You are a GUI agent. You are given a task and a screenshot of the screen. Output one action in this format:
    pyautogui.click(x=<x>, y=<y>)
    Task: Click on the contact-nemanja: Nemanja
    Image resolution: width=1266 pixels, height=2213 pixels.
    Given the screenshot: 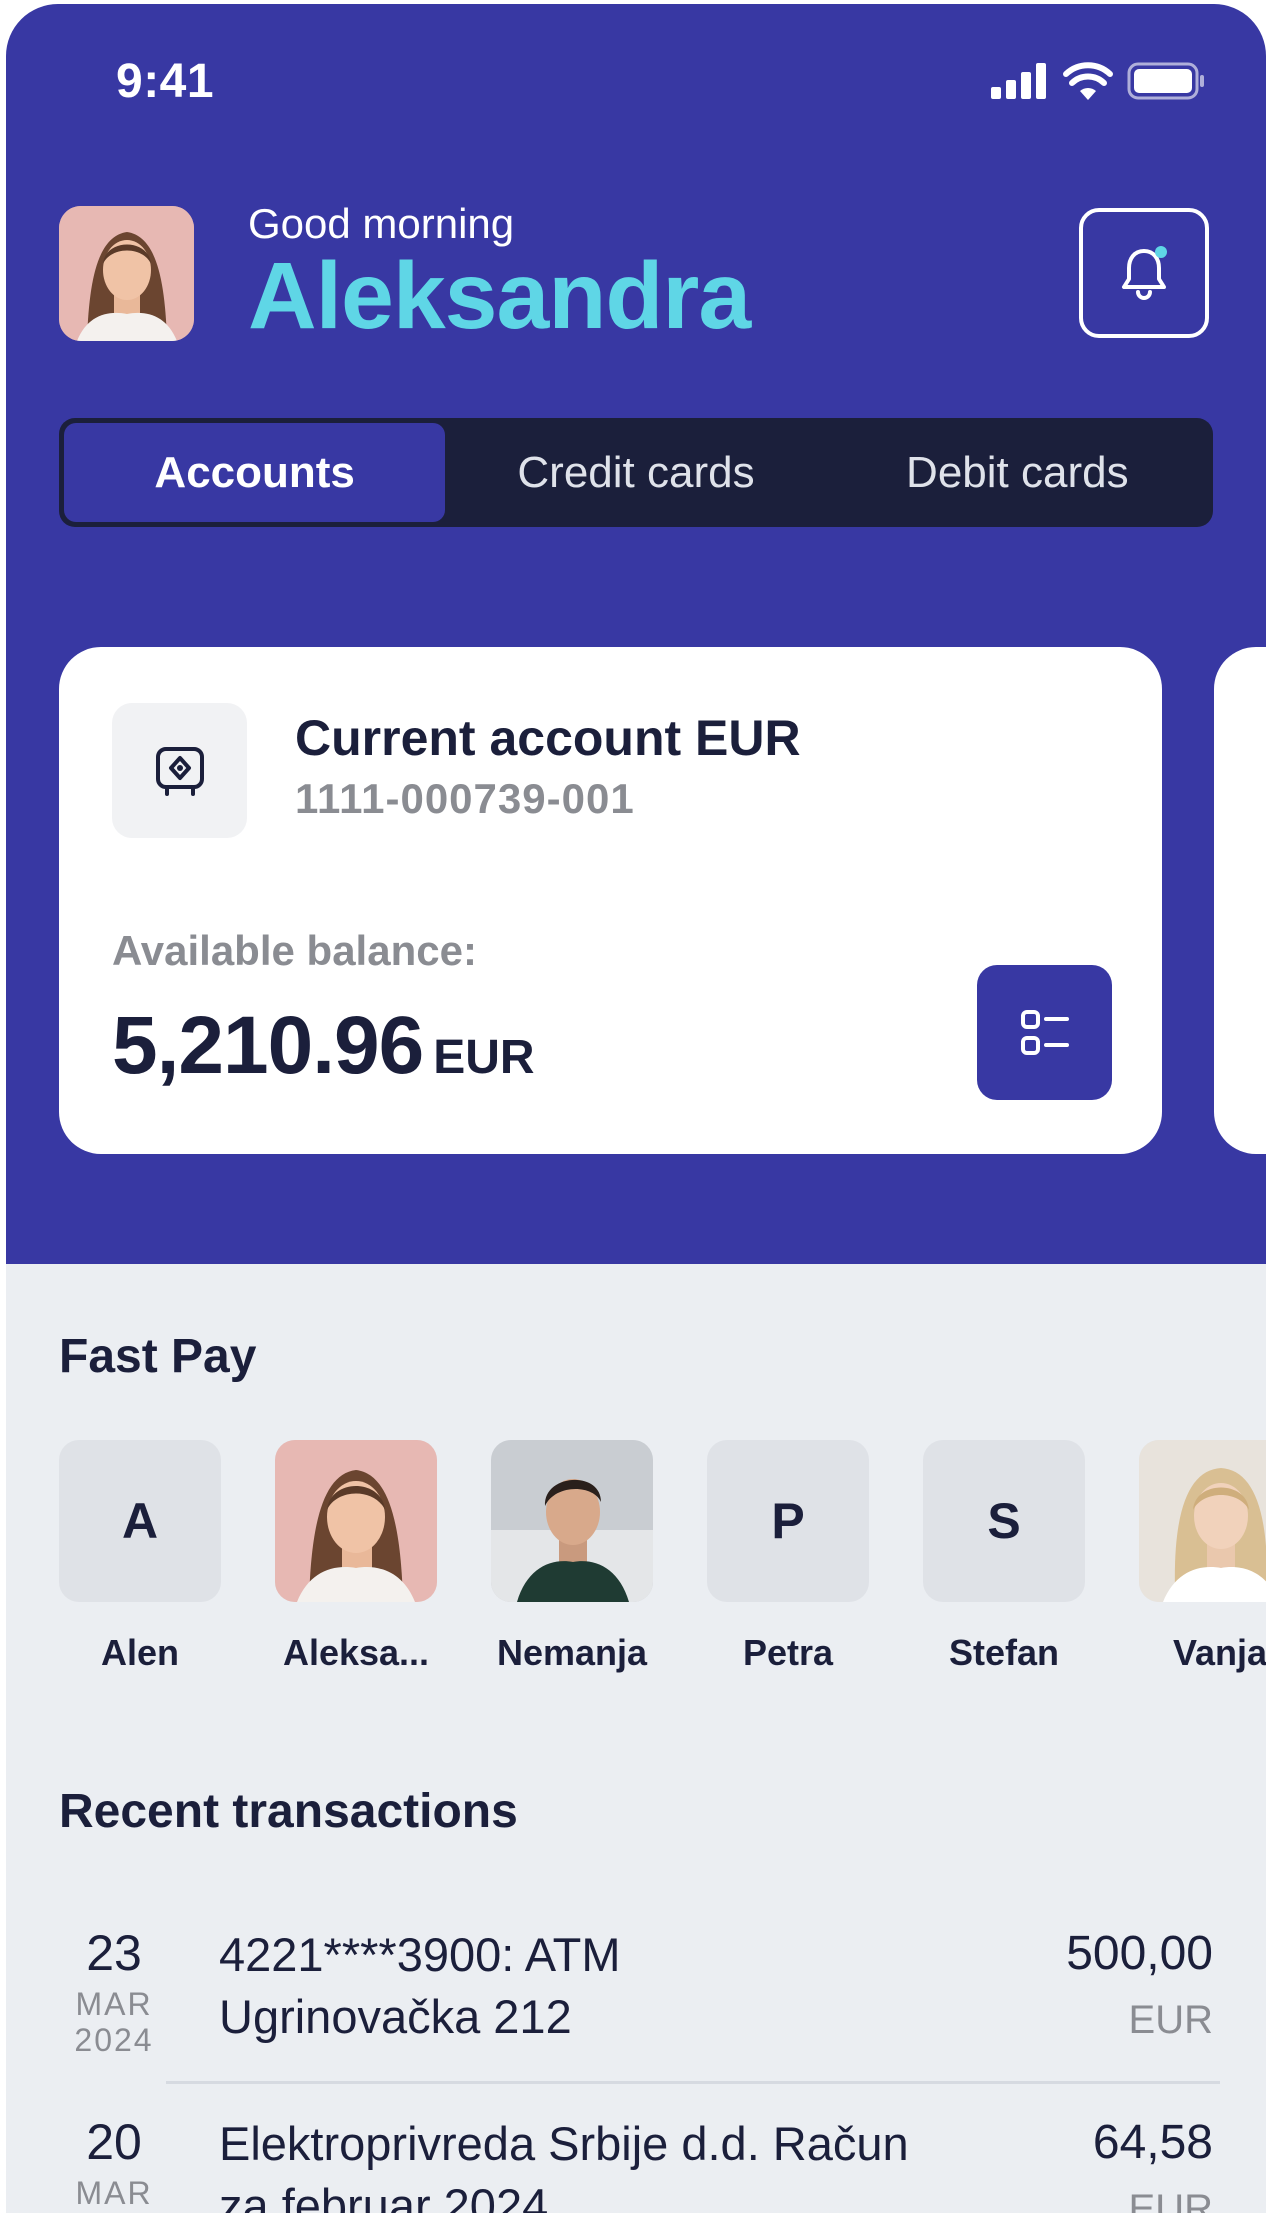 What is the action you would take?
    pyautogui.click(x=572, y=1557)
    